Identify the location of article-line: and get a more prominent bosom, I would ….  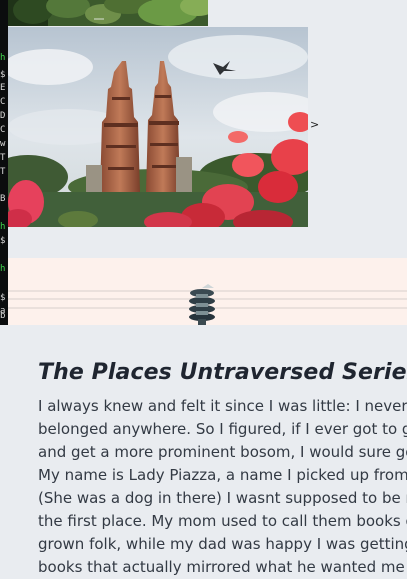
(222, 452).